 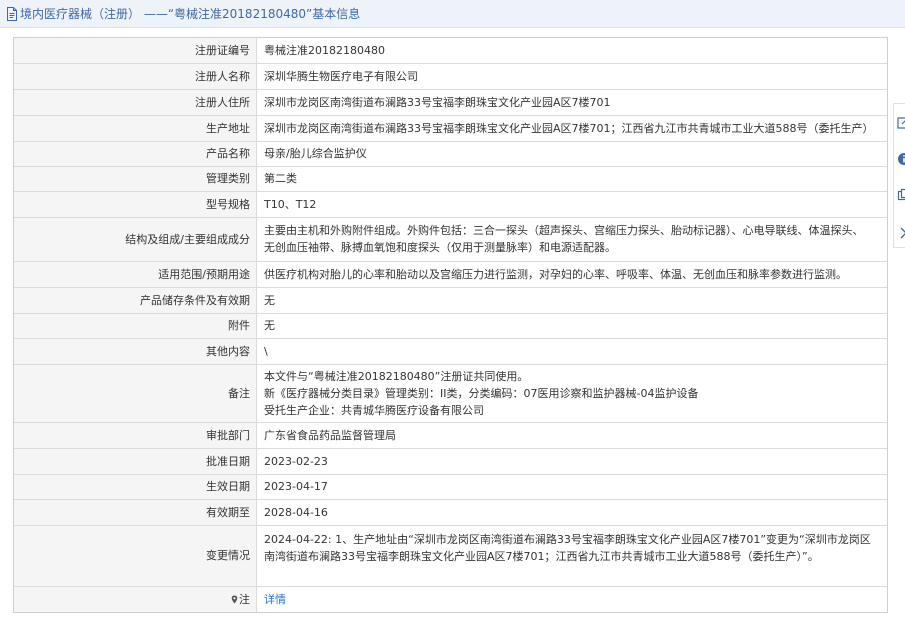 I want to click on info-icon, so click(x=901, y=159).